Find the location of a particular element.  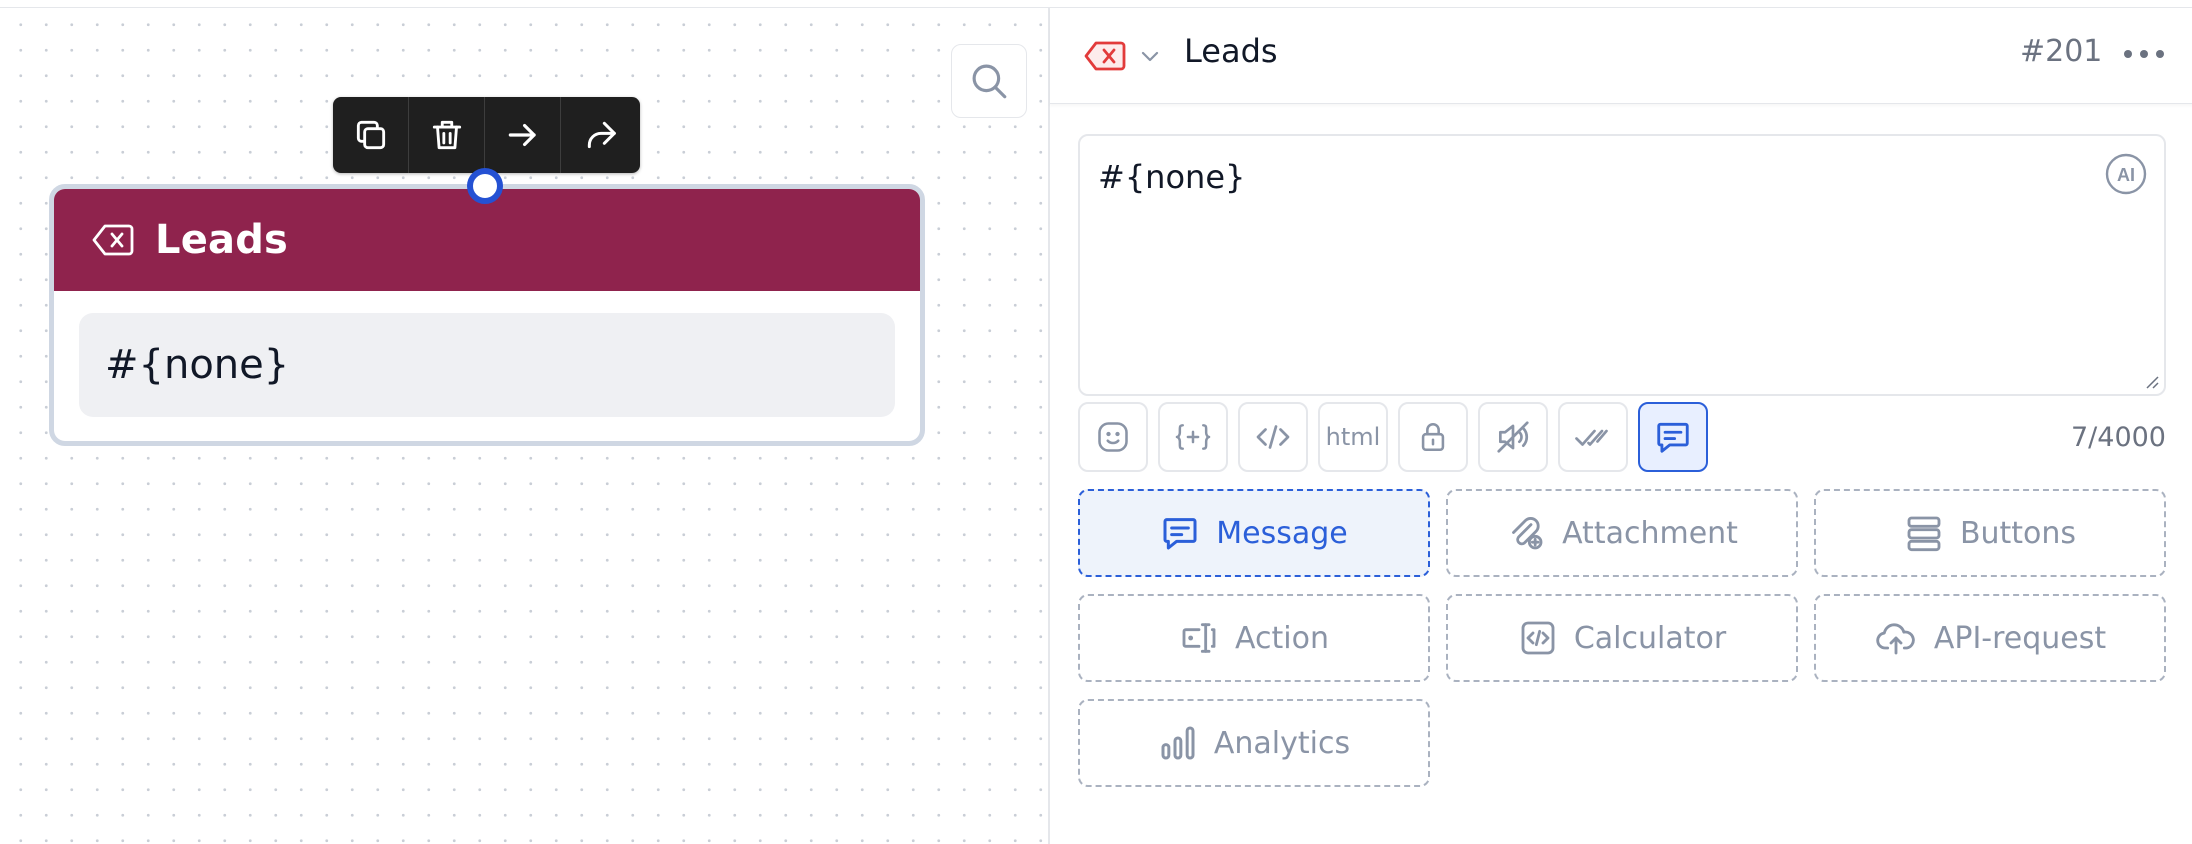

code-square-icon is located at coordinates (1538, 638).